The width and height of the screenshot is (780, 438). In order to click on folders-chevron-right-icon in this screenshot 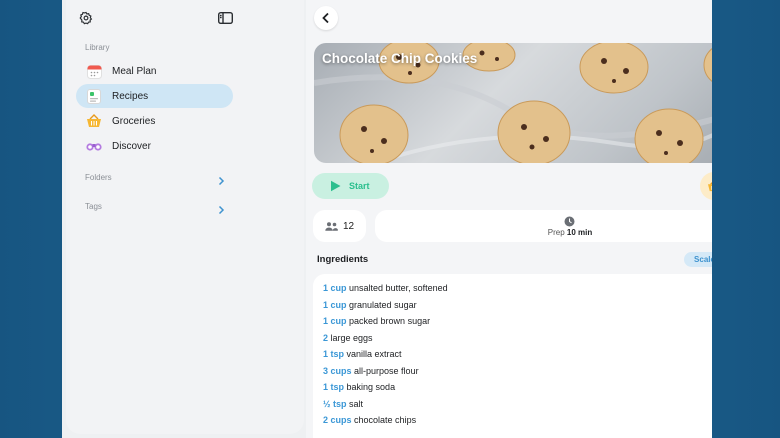, I will do `click(221, 179)`.